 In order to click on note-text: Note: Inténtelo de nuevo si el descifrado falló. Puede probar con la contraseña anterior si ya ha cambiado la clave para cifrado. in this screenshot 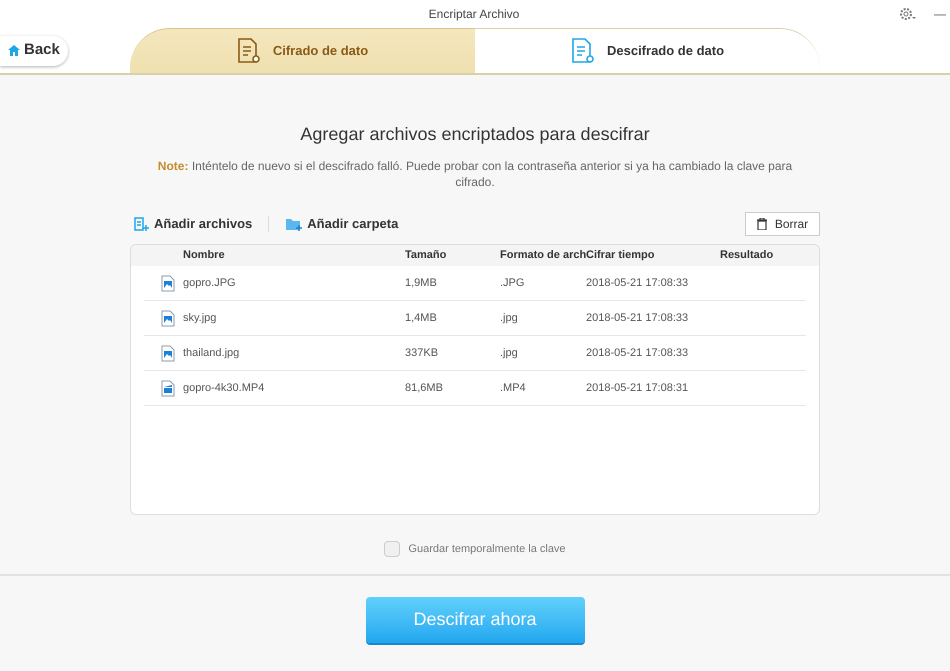, I will do `click(475, 174)`.